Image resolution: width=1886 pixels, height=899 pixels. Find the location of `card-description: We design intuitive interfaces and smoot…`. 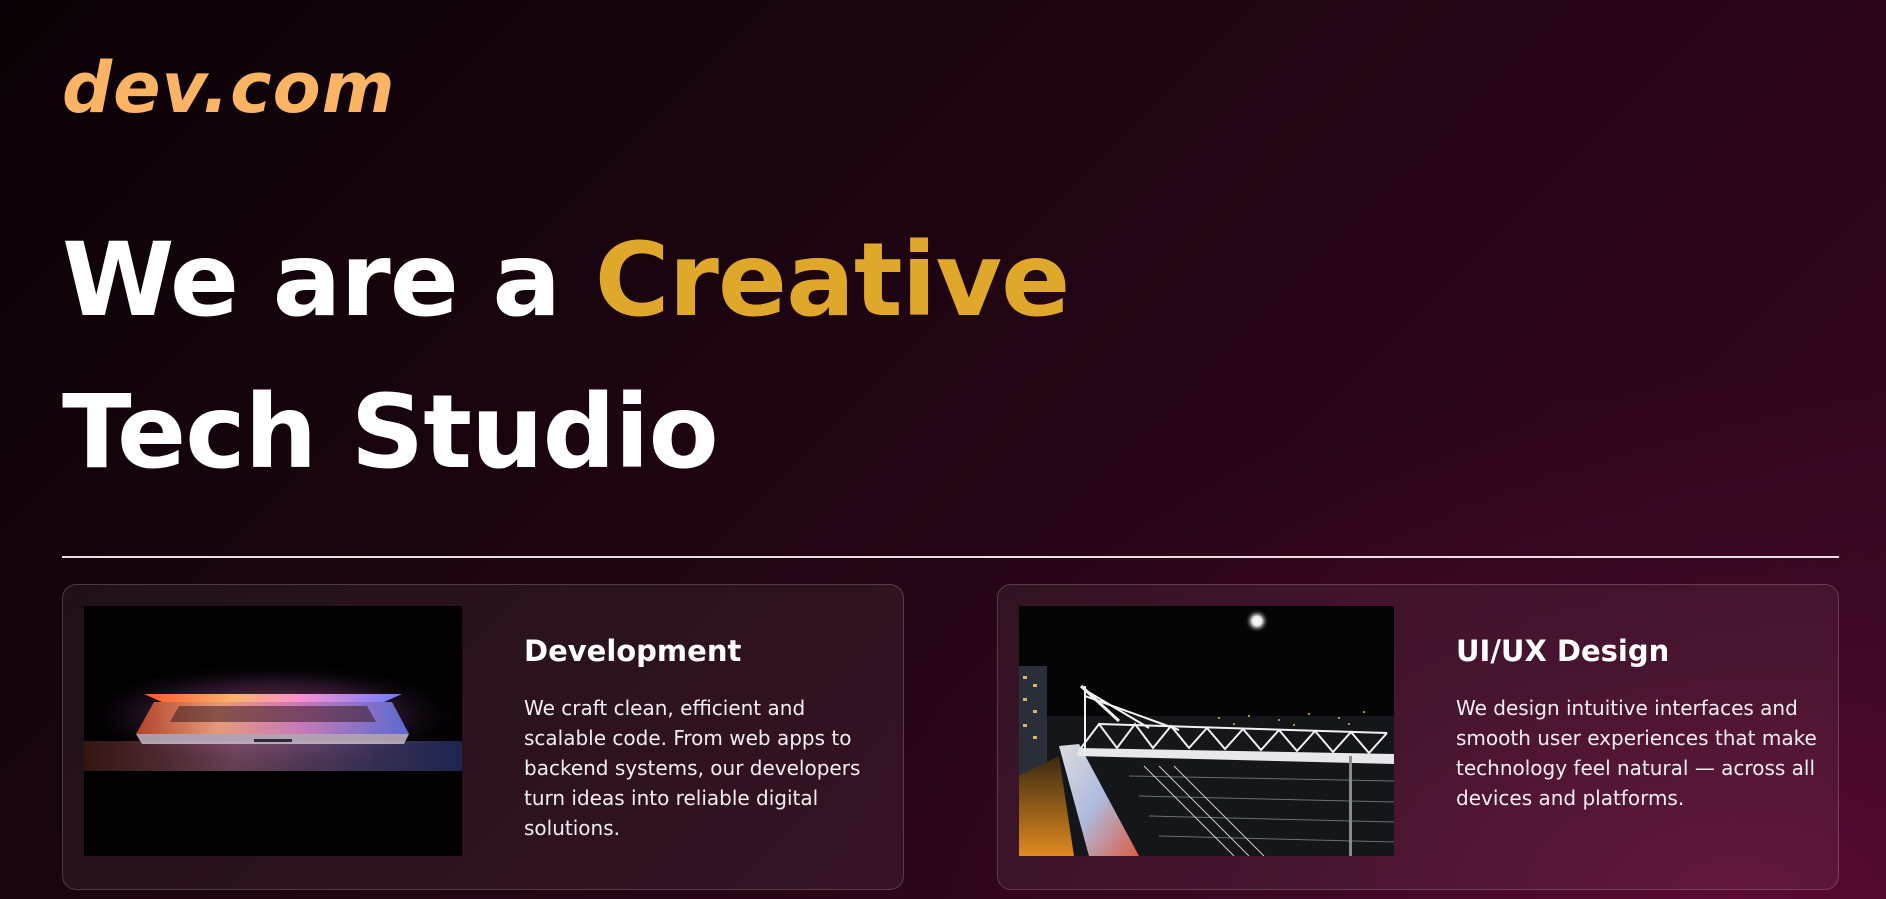

card-description: We design intuitive interfaces and smoot… is located at coordinates (1636, 753).